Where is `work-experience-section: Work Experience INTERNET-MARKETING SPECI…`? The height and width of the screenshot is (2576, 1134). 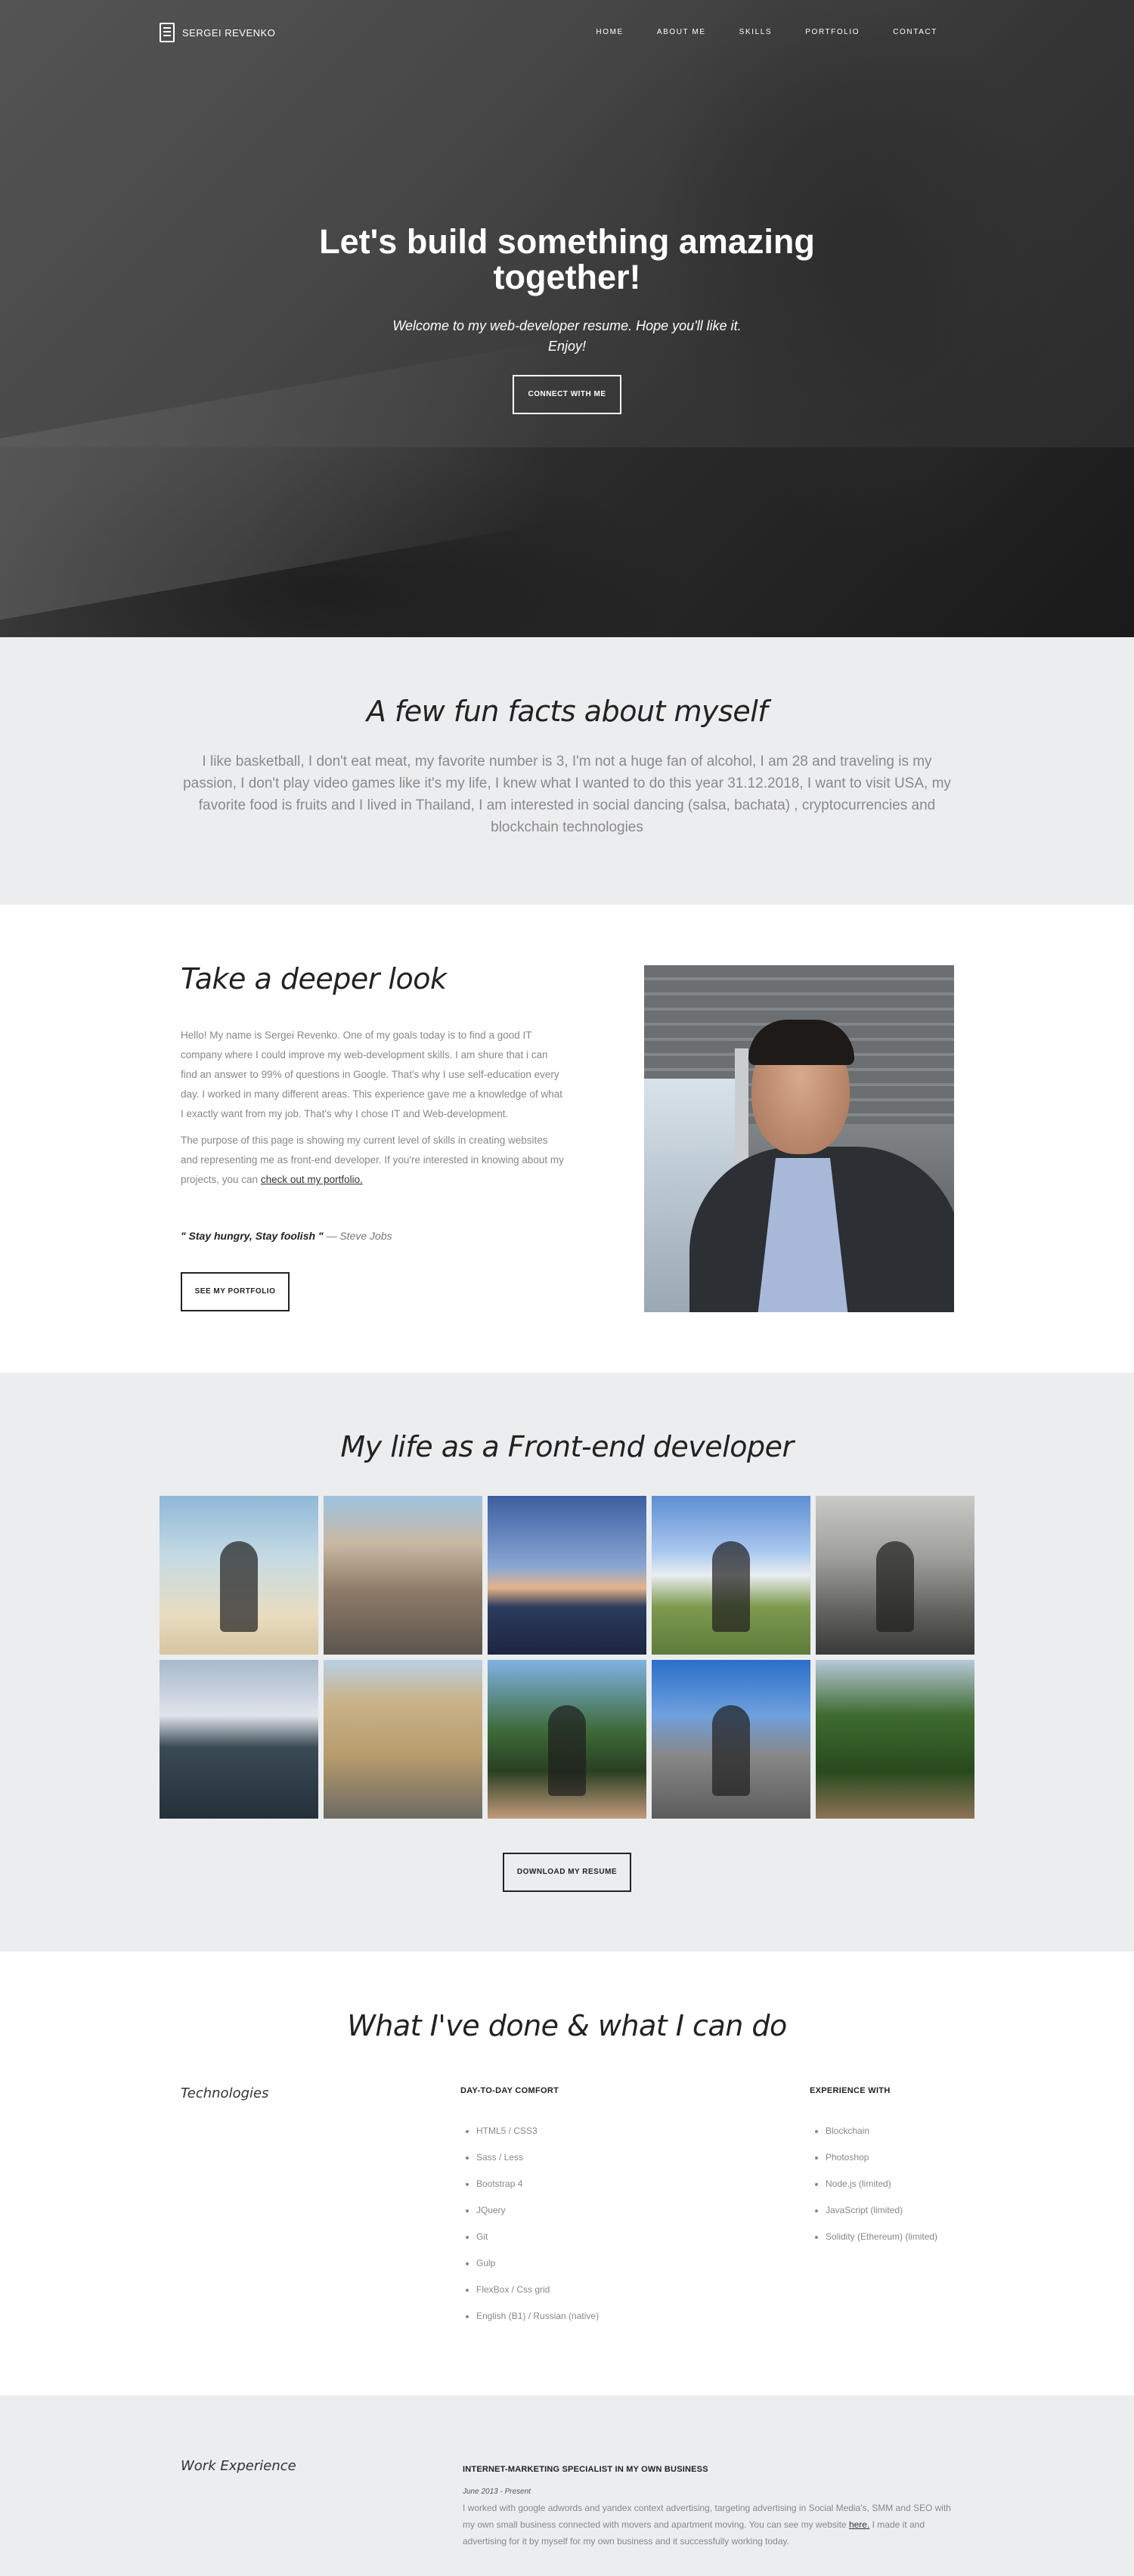 work-experience-section: Work Experience INTERNET-MARKETING SPECI… is located at coordinates (567, 2485).